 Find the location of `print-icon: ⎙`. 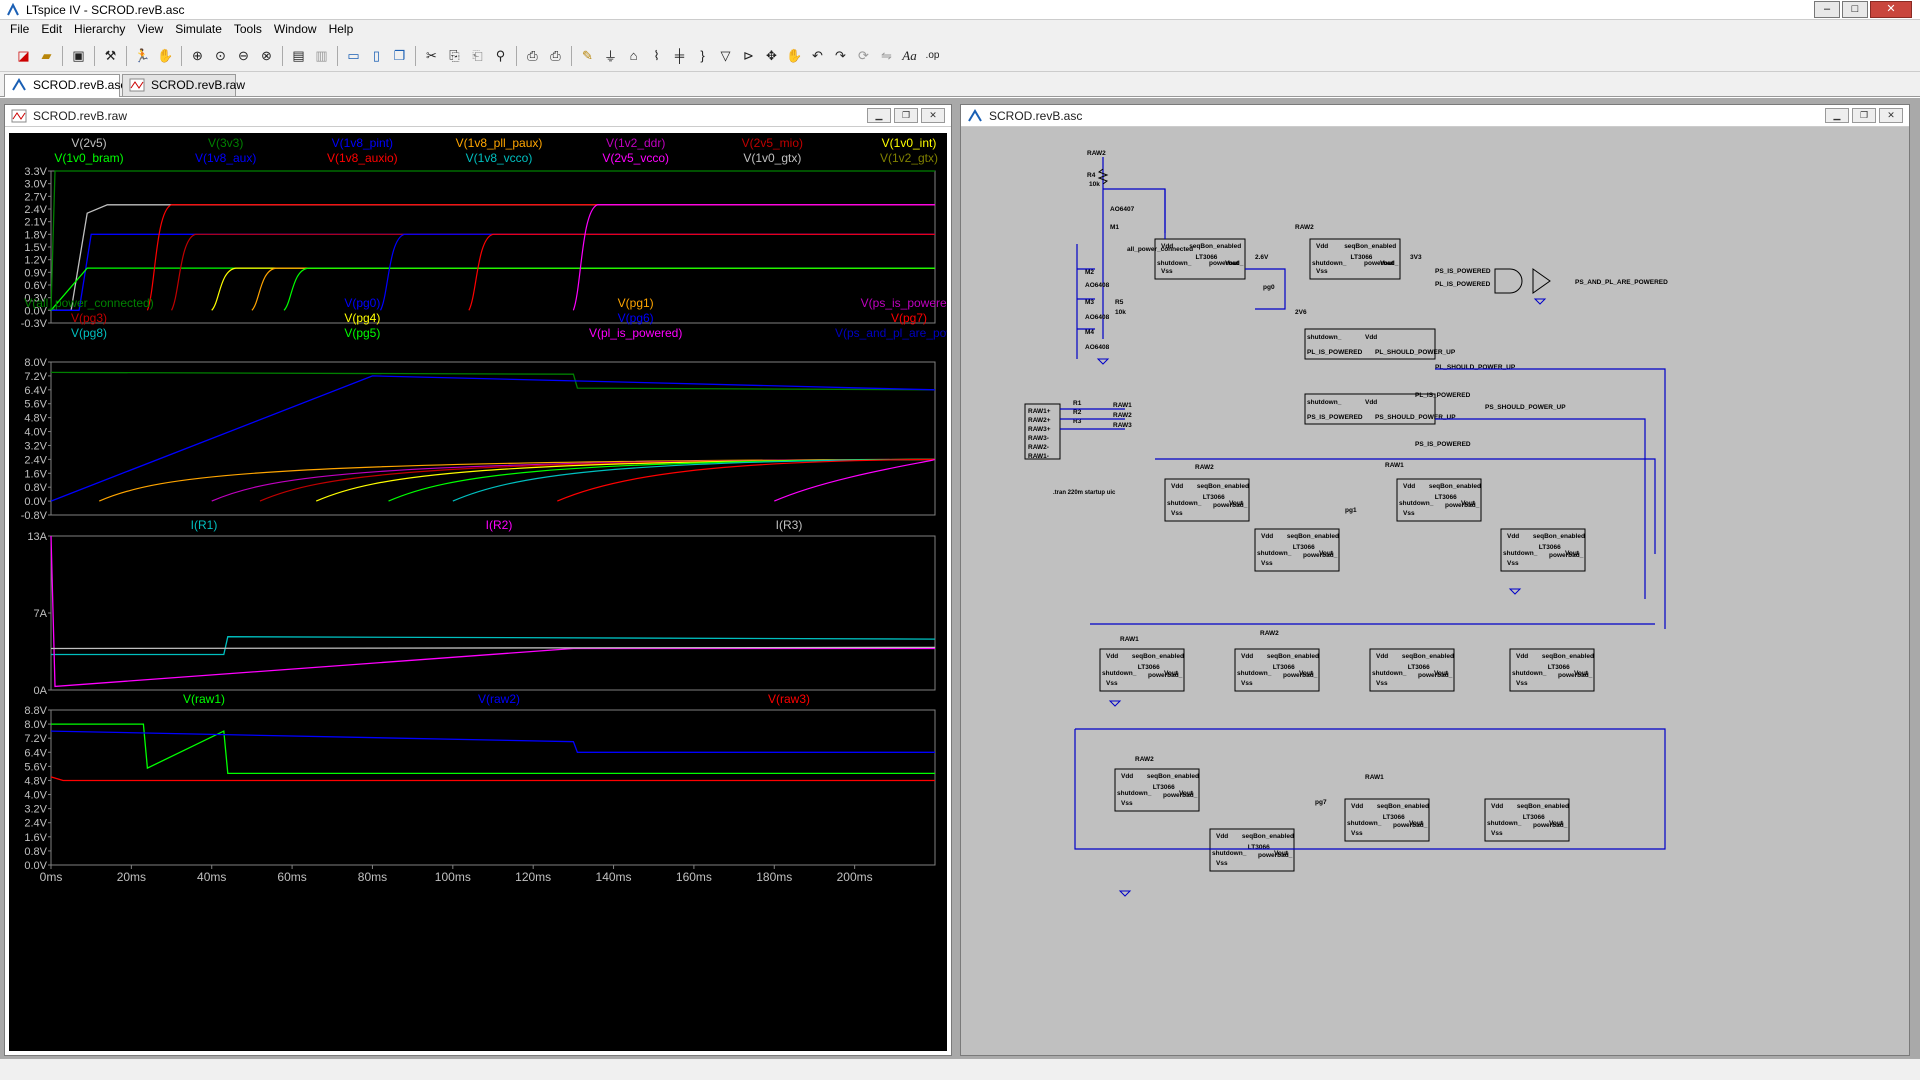

print-icon: ⎙ is located at coordinates (555, 56).